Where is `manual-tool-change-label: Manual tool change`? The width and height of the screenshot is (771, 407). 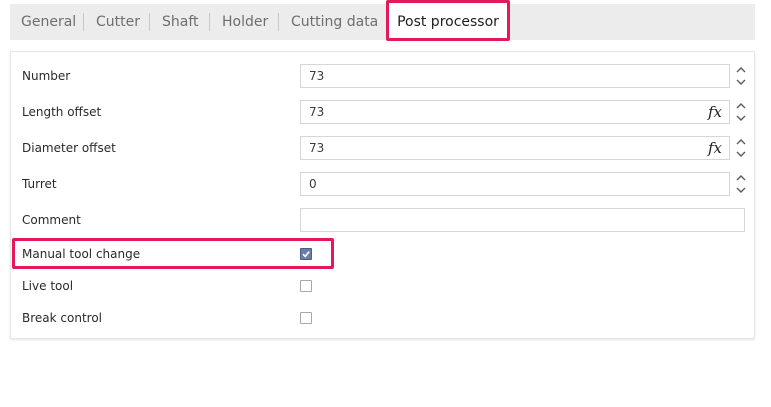 manual-tool-change-label: Manual tool change is located at coordinates (81, 254).